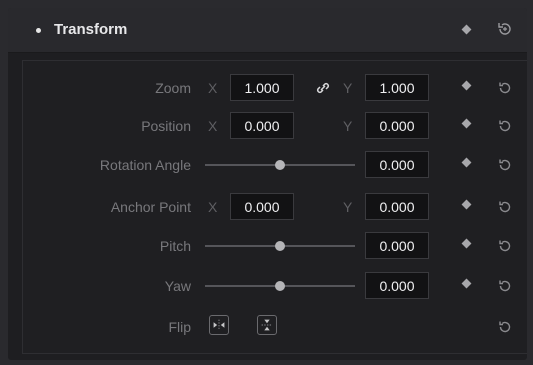 The image size is (533, 365). I want to click on yaw-label: Yaw, so click(177, 286).